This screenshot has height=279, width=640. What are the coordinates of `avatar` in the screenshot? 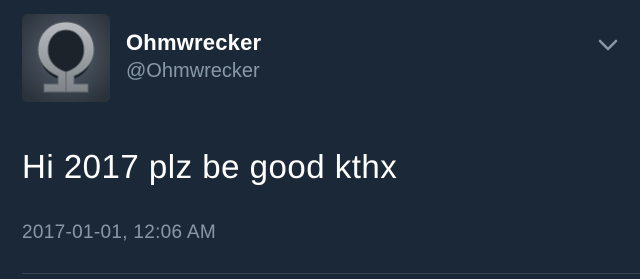 It's located at (66, 58).